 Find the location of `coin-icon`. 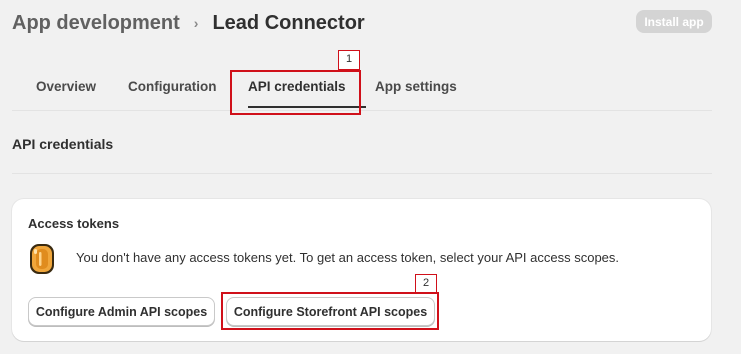

coin-icon is located at coordinates (42, 259).